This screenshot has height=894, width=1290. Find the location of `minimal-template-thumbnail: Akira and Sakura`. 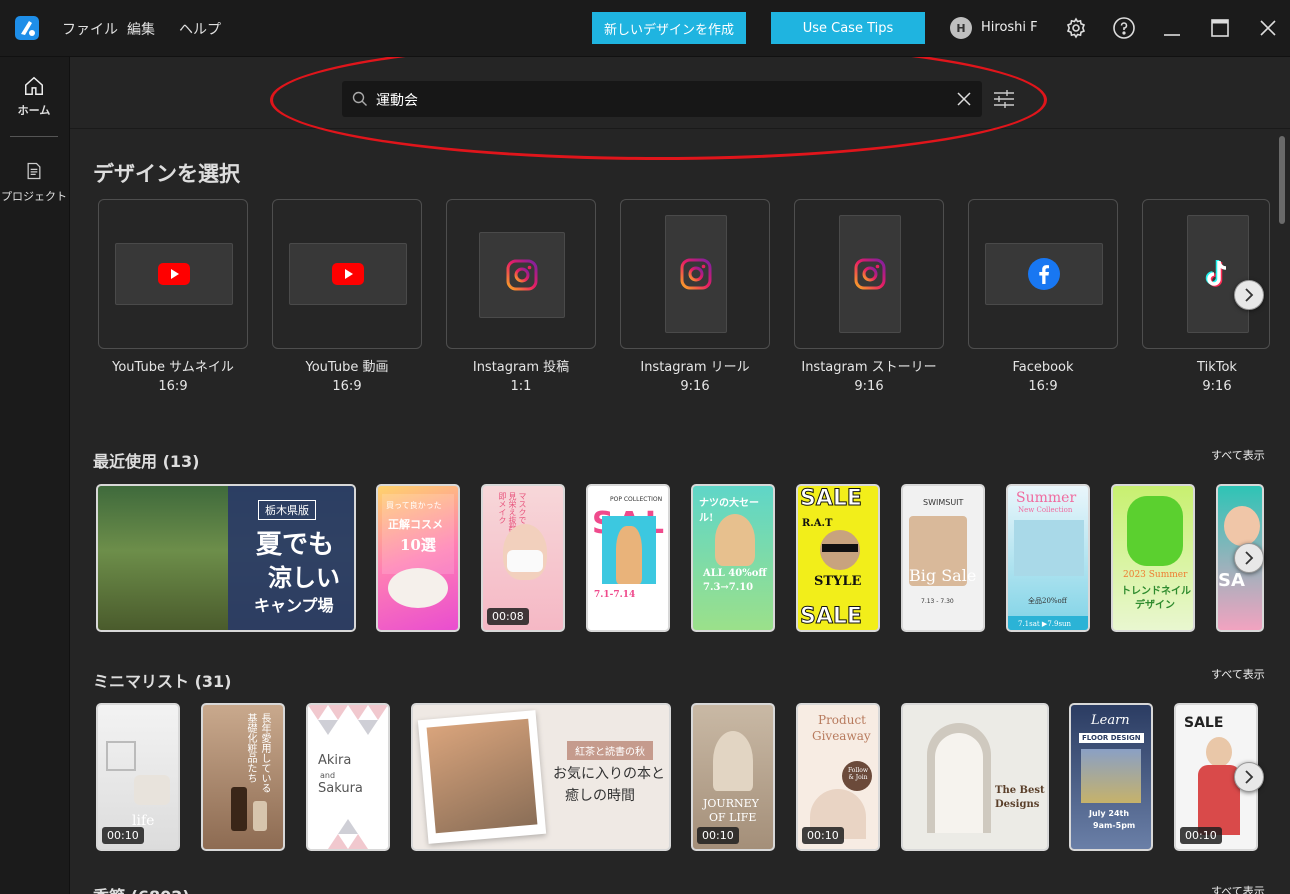

minimal-template-thumbnail: Akira and Sakura is located at coordinates (348, 777).